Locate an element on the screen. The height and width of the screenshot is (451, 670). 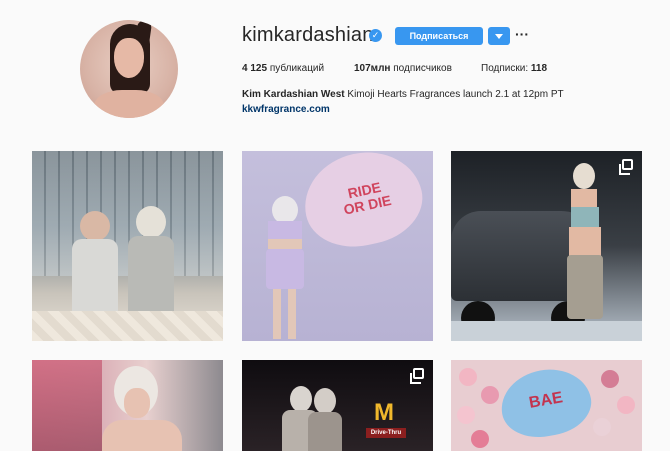
post-tile: M Drive-Thru is located at coordinates (337, 405).